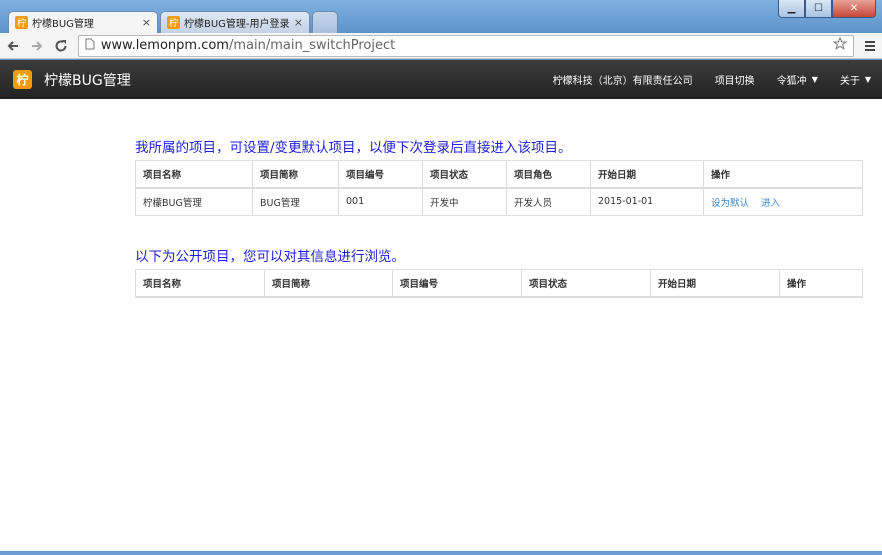 This screenshot has width=882, height=555. What do you see at coordinates (818, 9) in the screenshot?
I see `maximize-icon: ☐` at bounding box center [818, 9].